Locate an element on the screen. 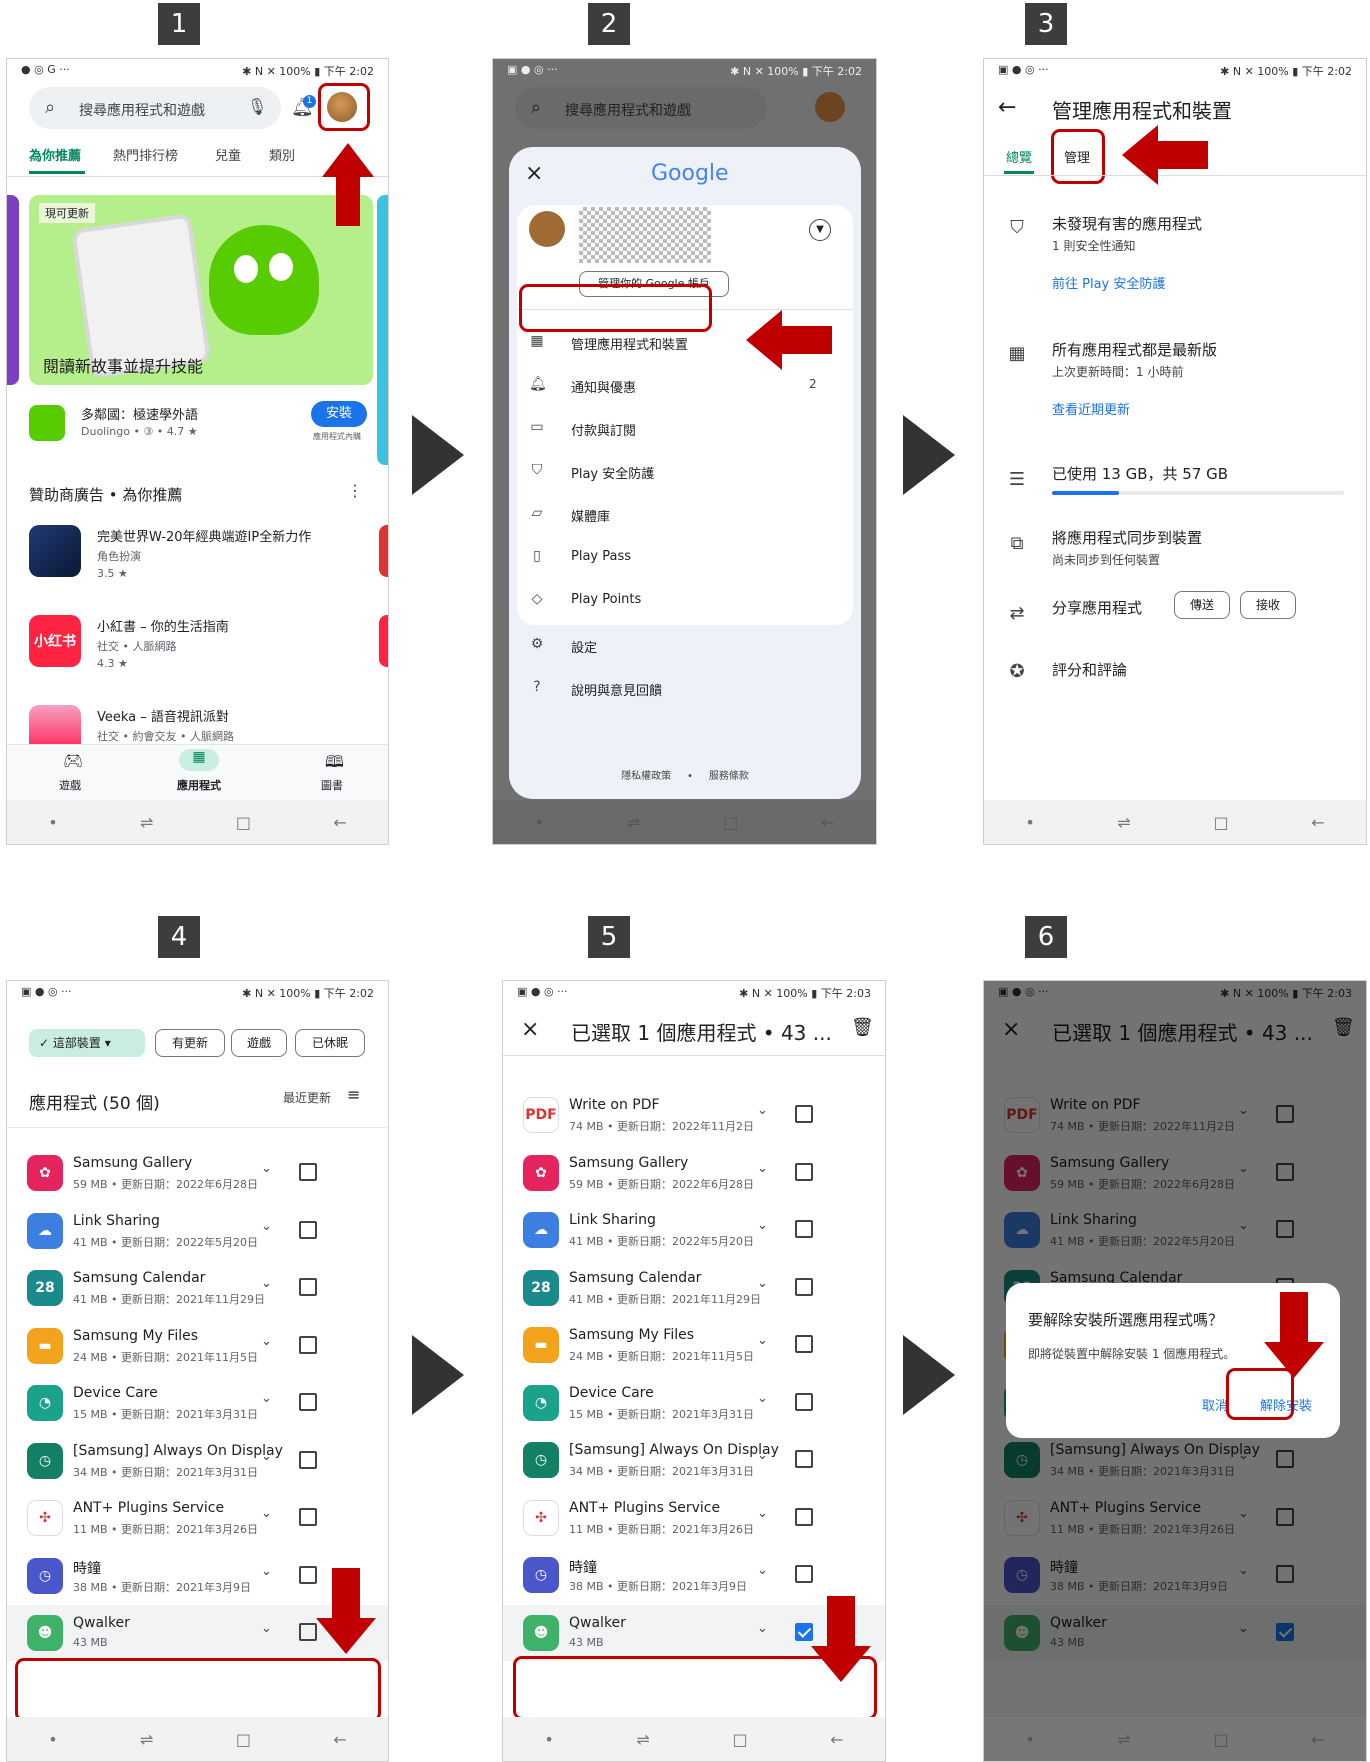  menu-item: ? 說明與意見回饋 is located at coordinates (685, 689).